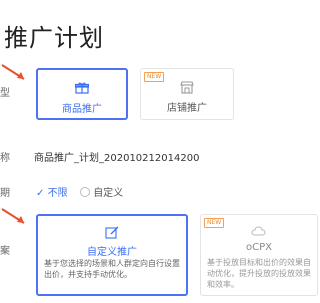 The image size is (320, 303). Describe the element at coordinates (259, 273) in the screenshot. I see `plan-card-ocpx-desc: 基于投放目标和出价的效果自动优化，提升投放的投放效果和效率。` at that location.